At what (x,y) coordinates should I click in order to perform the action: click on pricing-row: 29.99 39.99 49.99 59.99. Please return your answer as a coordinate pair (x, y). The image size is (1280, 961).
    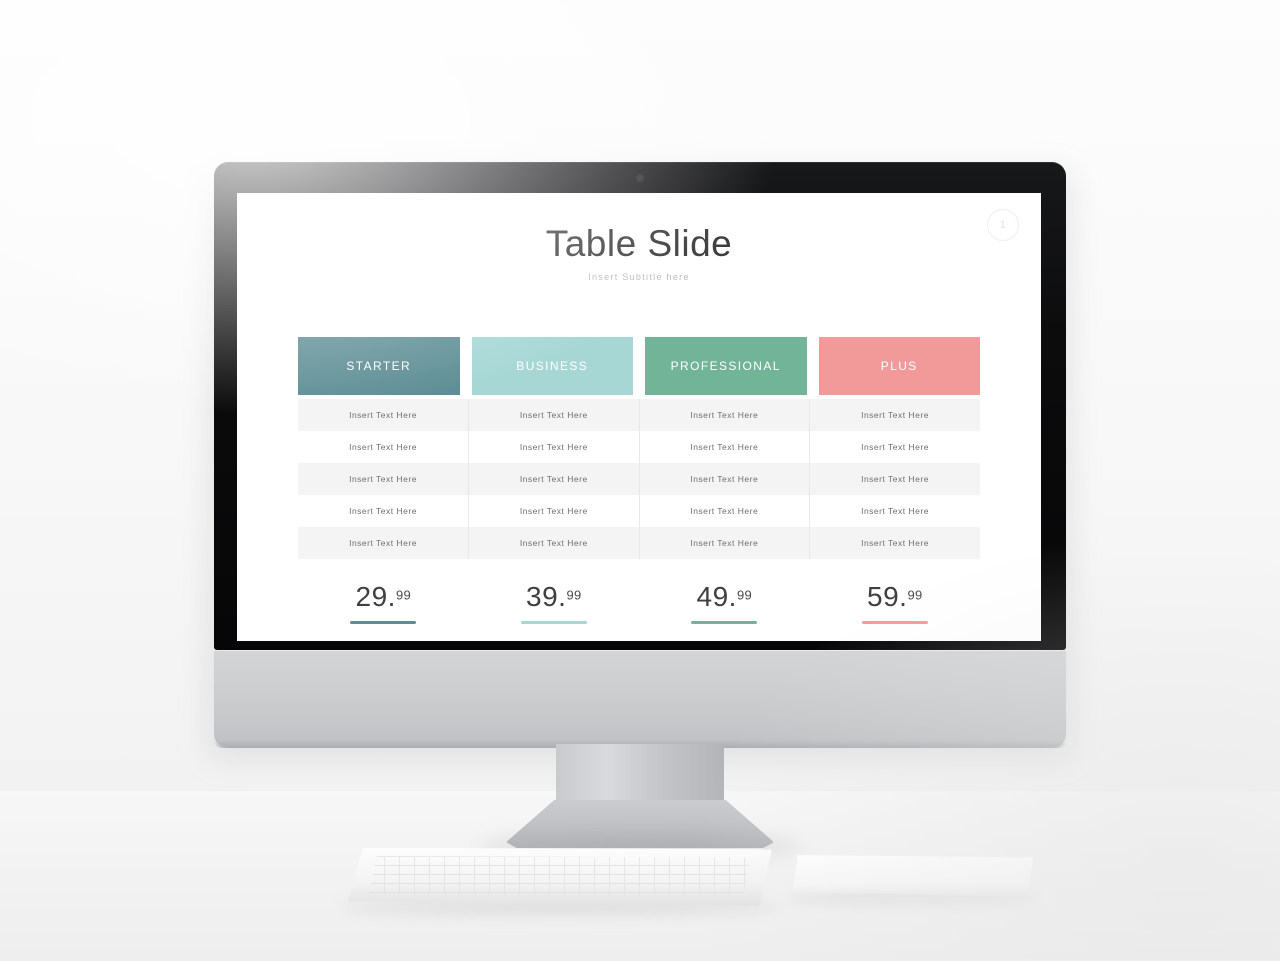
    Looking at the image, I should click on (639, 602).